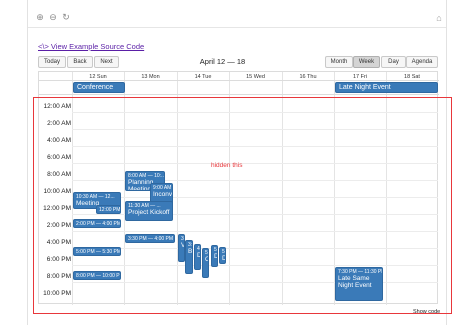 Image resolution: width=474 pixels, height=325 pixels. What do you see at coordinates (426, 312) in the screenshot?
I see `show-code-link: Show code` at bounding box center [426, 312].